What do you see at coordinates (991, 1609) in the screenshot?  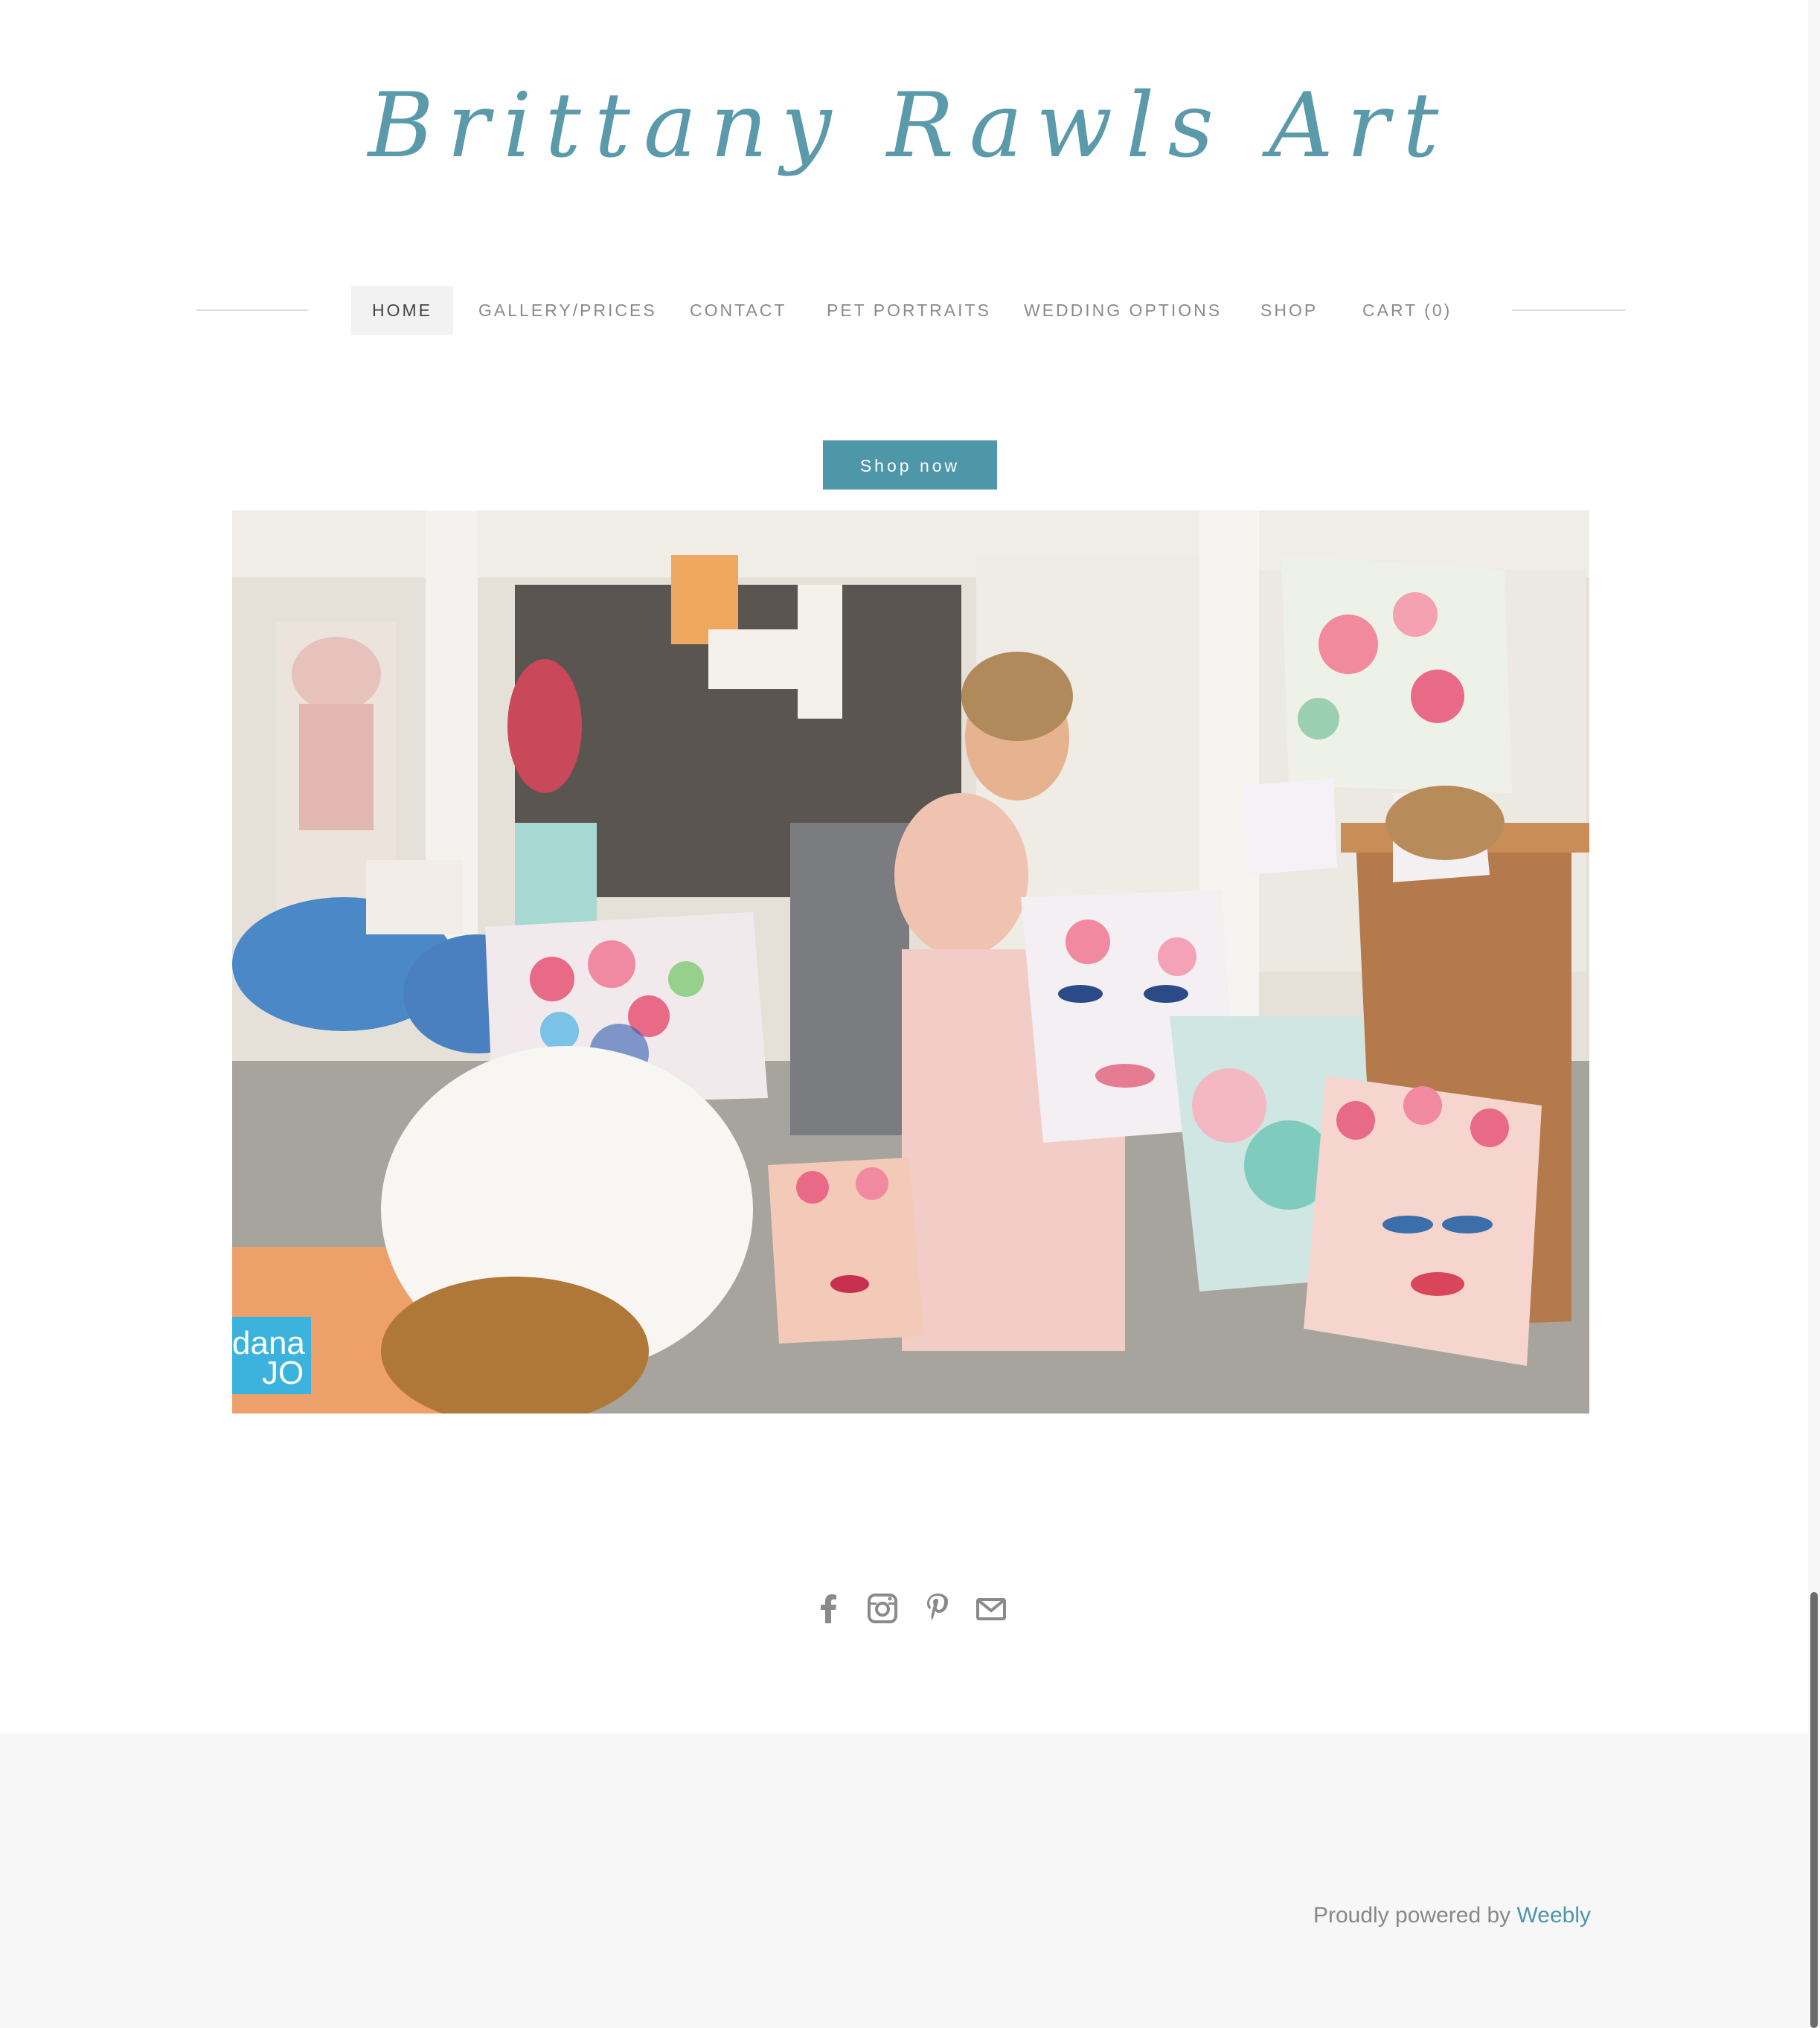 I see `mail-icon` at bounding box center [991, 1609].